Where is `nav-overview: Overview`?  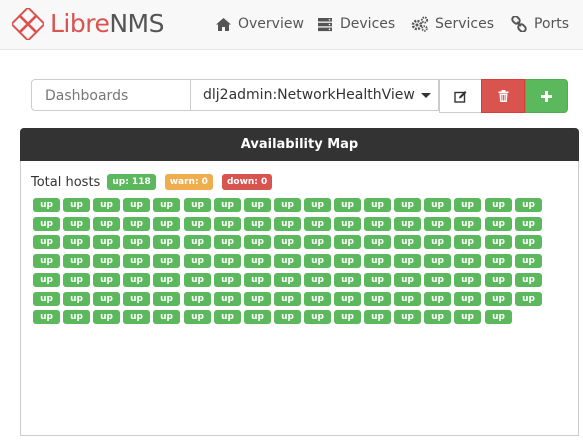 nav-overview: Overview is located at coordinates (259, 24).